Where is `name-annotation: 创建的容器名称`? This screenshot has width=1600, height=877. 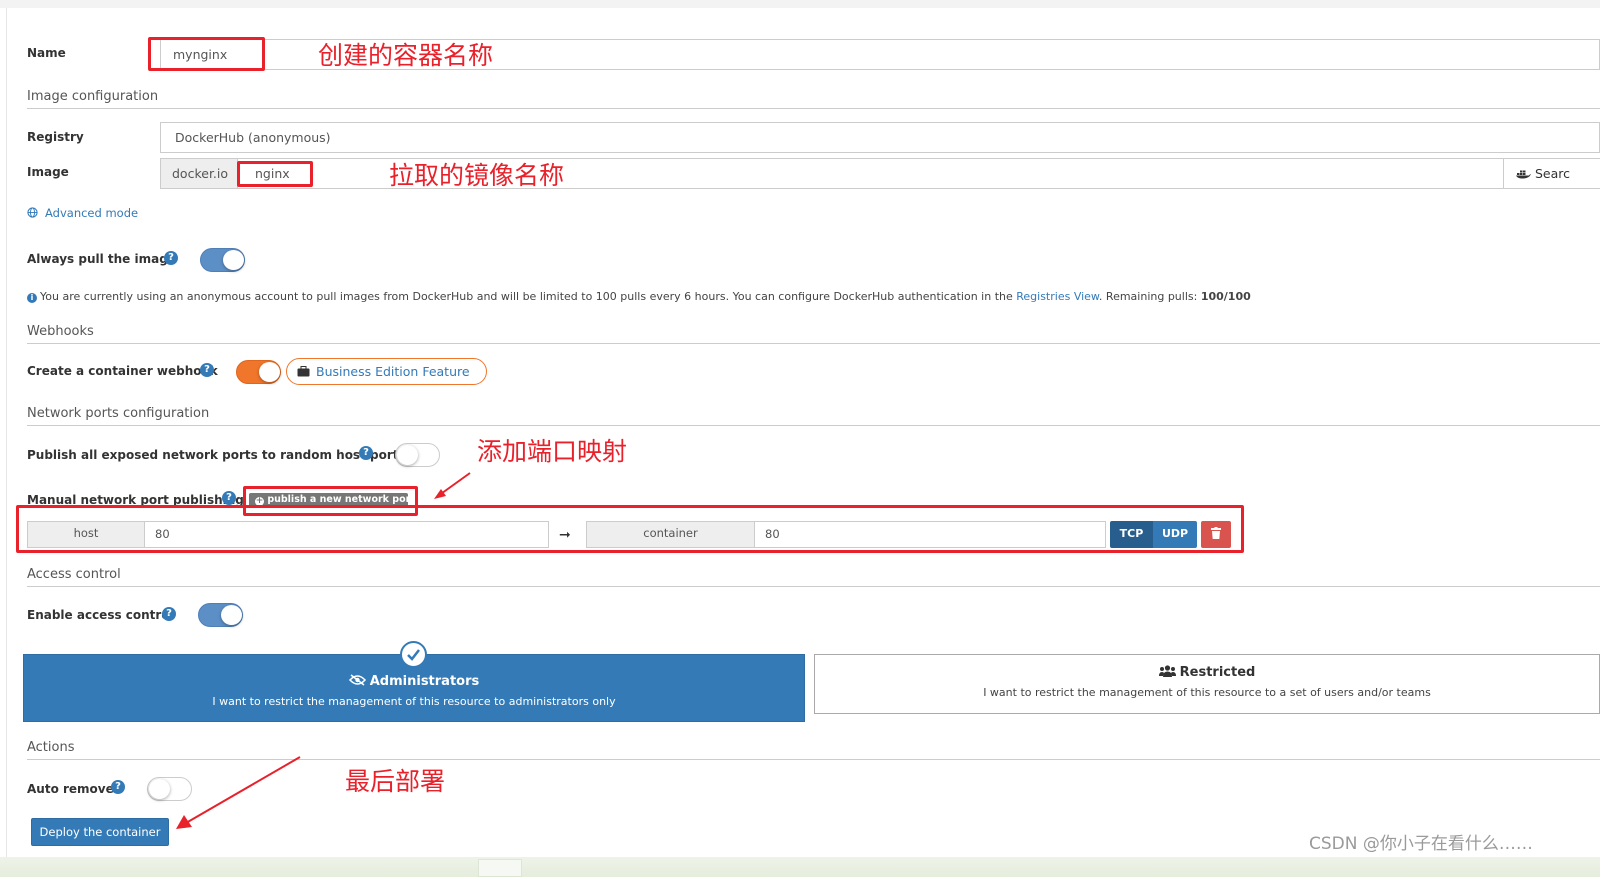 name-annotation: 创建的容器名称 is located at coordinates (406, 55).